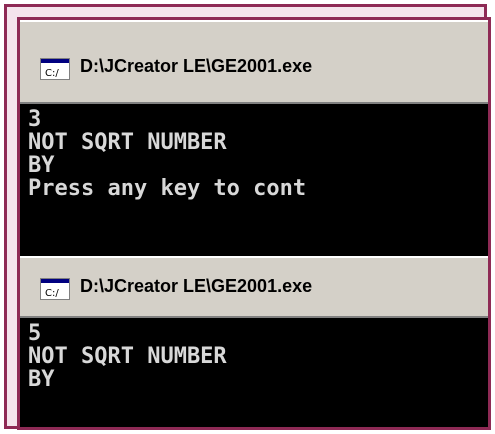  I want to click on console-line: 3, so click(35, 119).